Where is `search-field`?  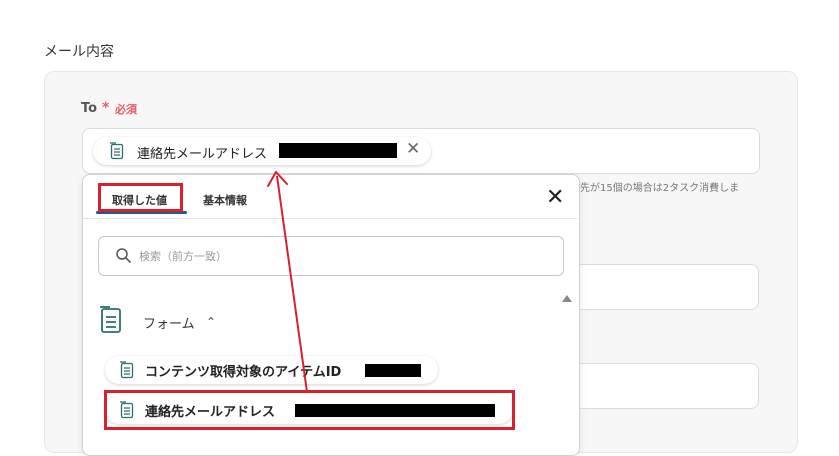
search-field is located at coordinates (331, 256).